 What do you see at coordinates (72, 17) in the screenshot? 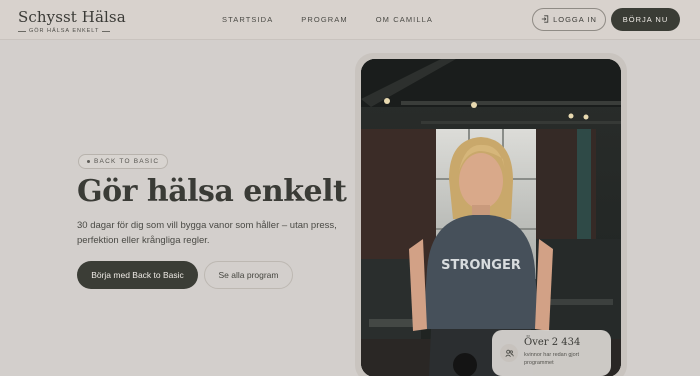
I see `logo-name: Schysst Hälsa` at bounding box center [72, 17].